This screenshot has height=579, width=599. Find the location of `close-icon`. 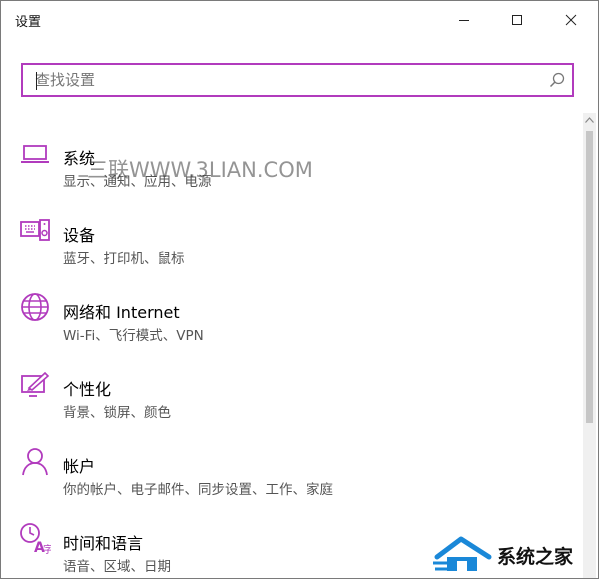

close-icon is located at coordinates (571, 20).